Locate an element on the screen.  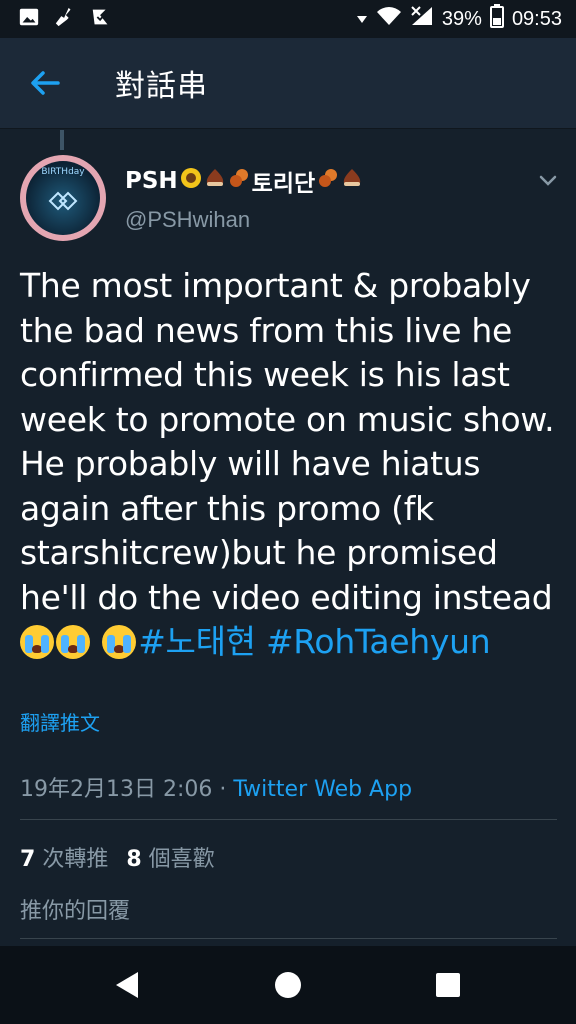
square-recents-icon is located at coordinates (448, 985).